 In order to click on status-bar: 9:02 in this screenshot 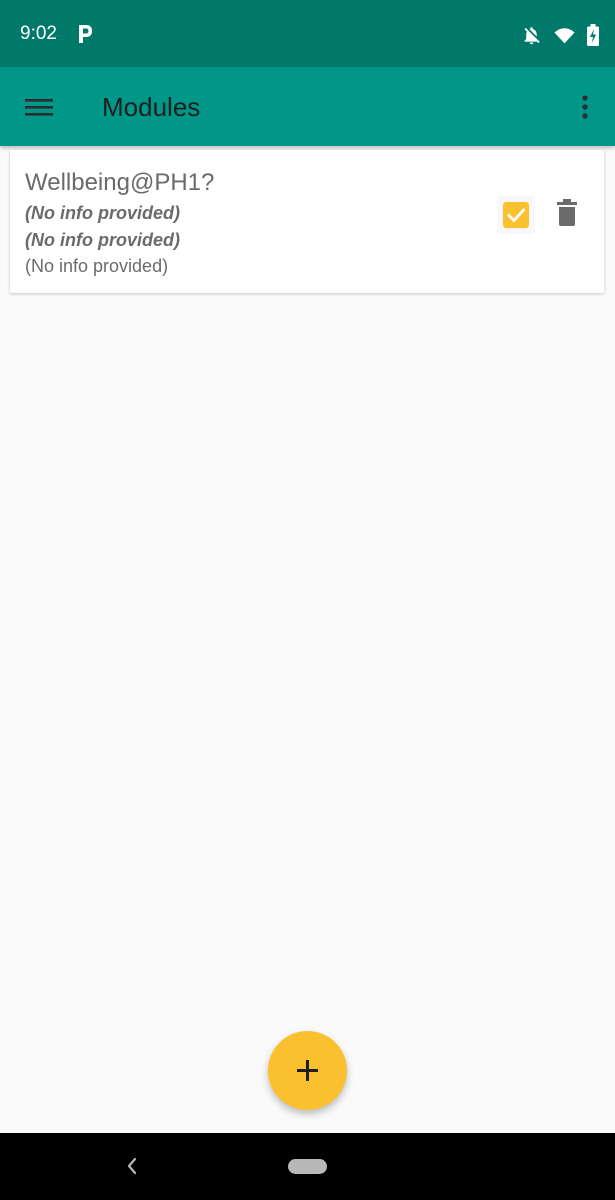, I will do `click(307, 33)`.